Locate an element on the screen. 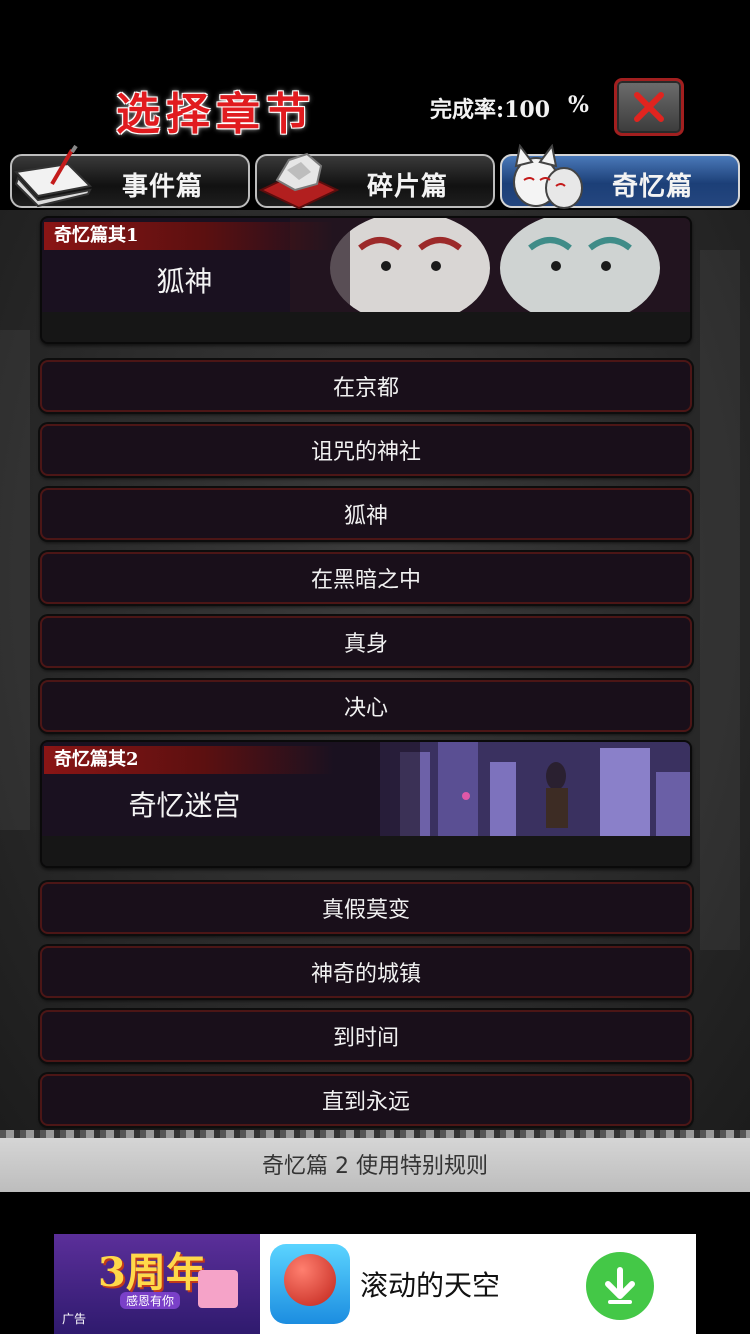 The width and height of the screenshot is (750, 1334). close-icon is located at coordinates (649, 107).